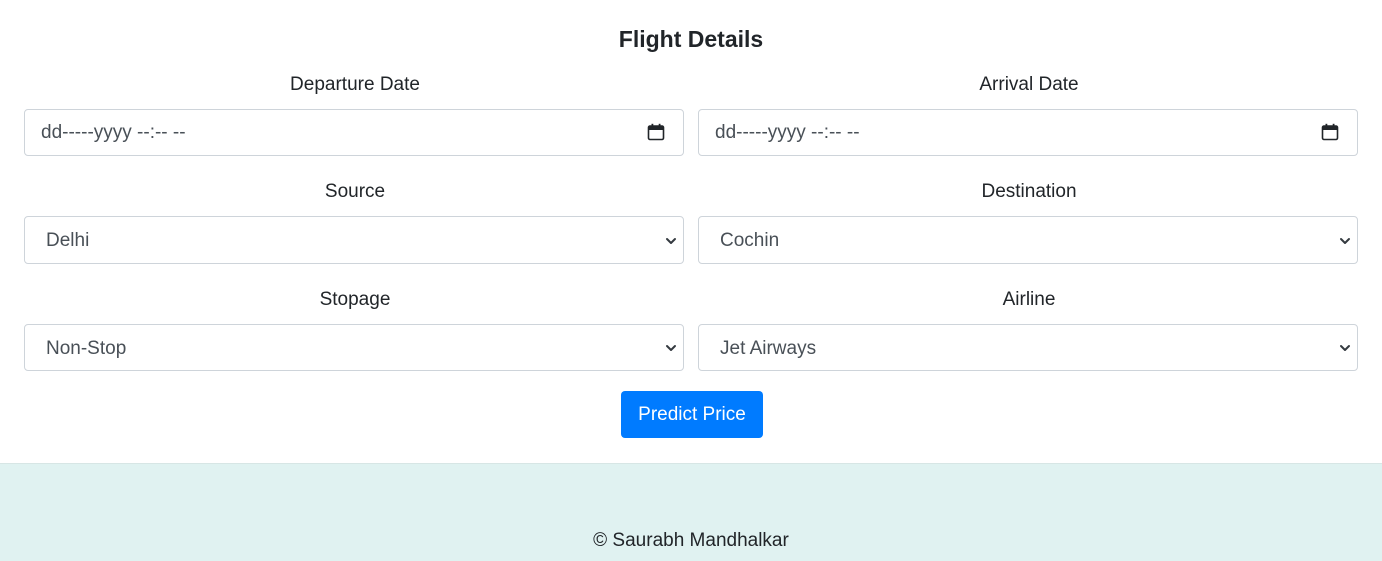 The width and height of the screenshot is (1382, 561). I want to click on stopage-select: Non-Stop, so click(354, 347).